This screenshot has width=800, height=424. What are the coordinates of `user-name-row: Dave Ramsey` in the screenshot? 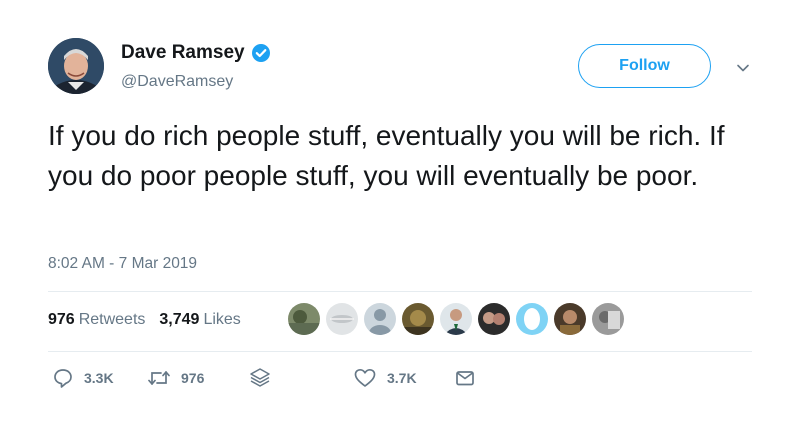 It's located at (196, 53).